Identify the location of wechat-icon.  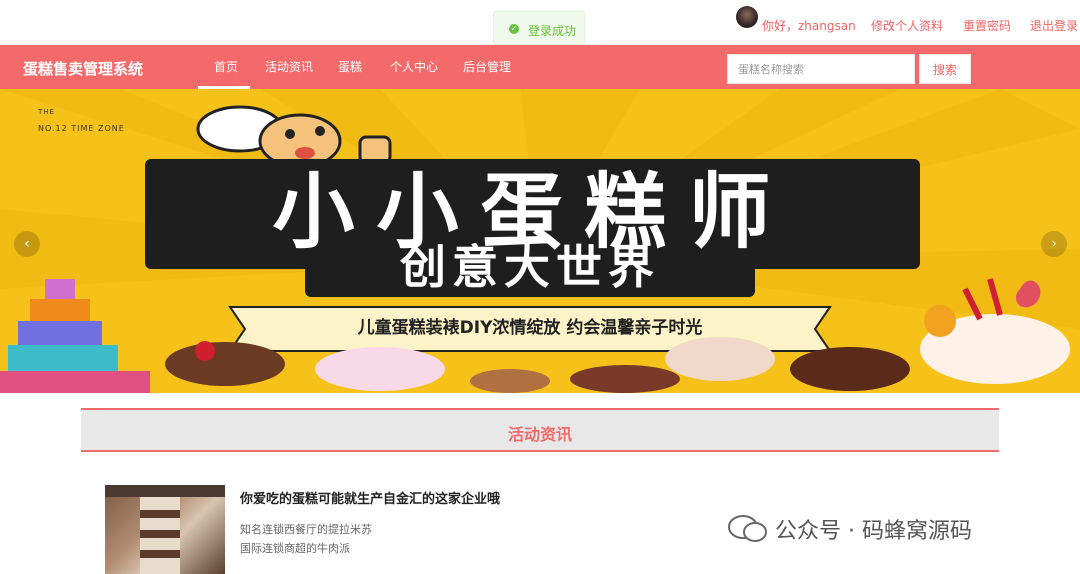
(747, 528).